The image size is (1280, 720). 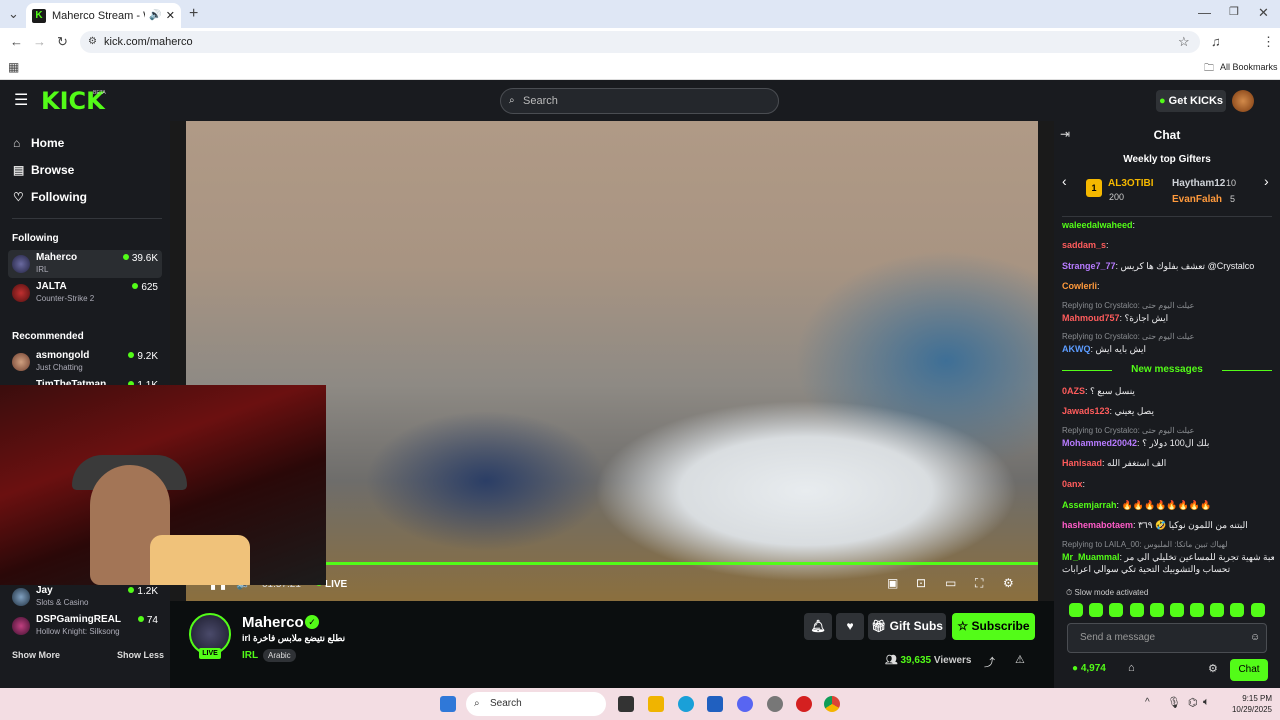 I want to click on chat-username: hashemabotaem, so click(x=1097, y=525).